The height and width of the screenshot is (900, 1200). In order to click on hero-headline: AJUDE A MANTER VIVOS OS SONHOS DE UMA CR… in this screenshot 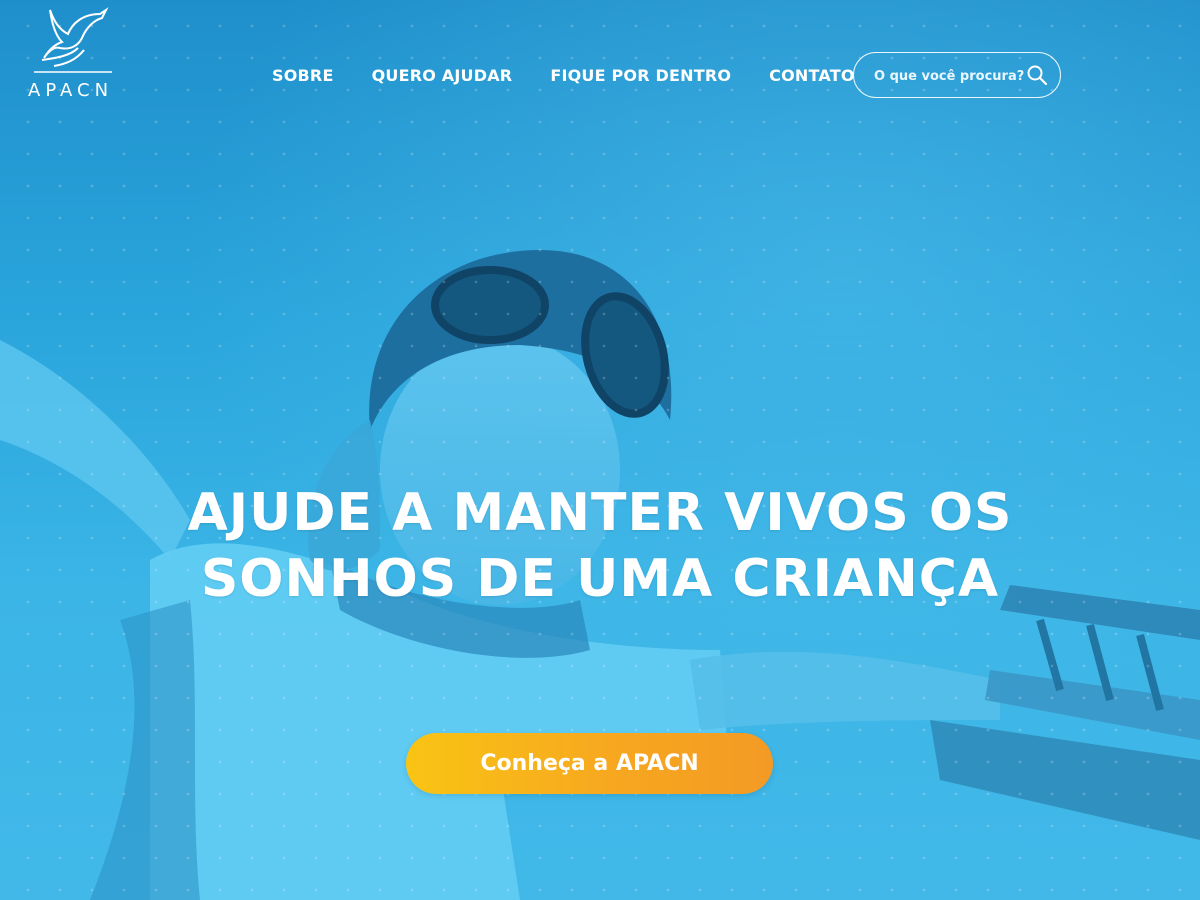, I will do `click(600, 546)`.